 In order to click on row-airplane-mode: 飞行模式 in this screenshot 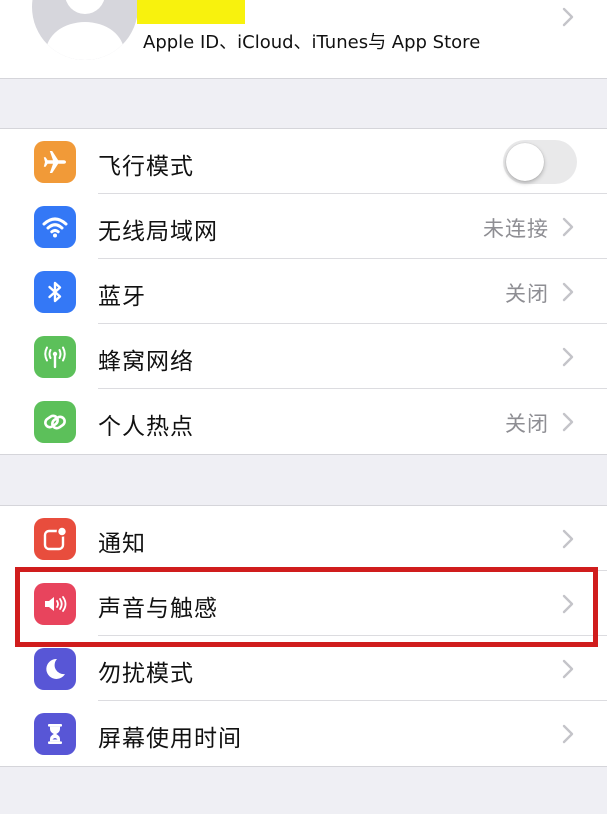, I will do `click(303, 161)`.